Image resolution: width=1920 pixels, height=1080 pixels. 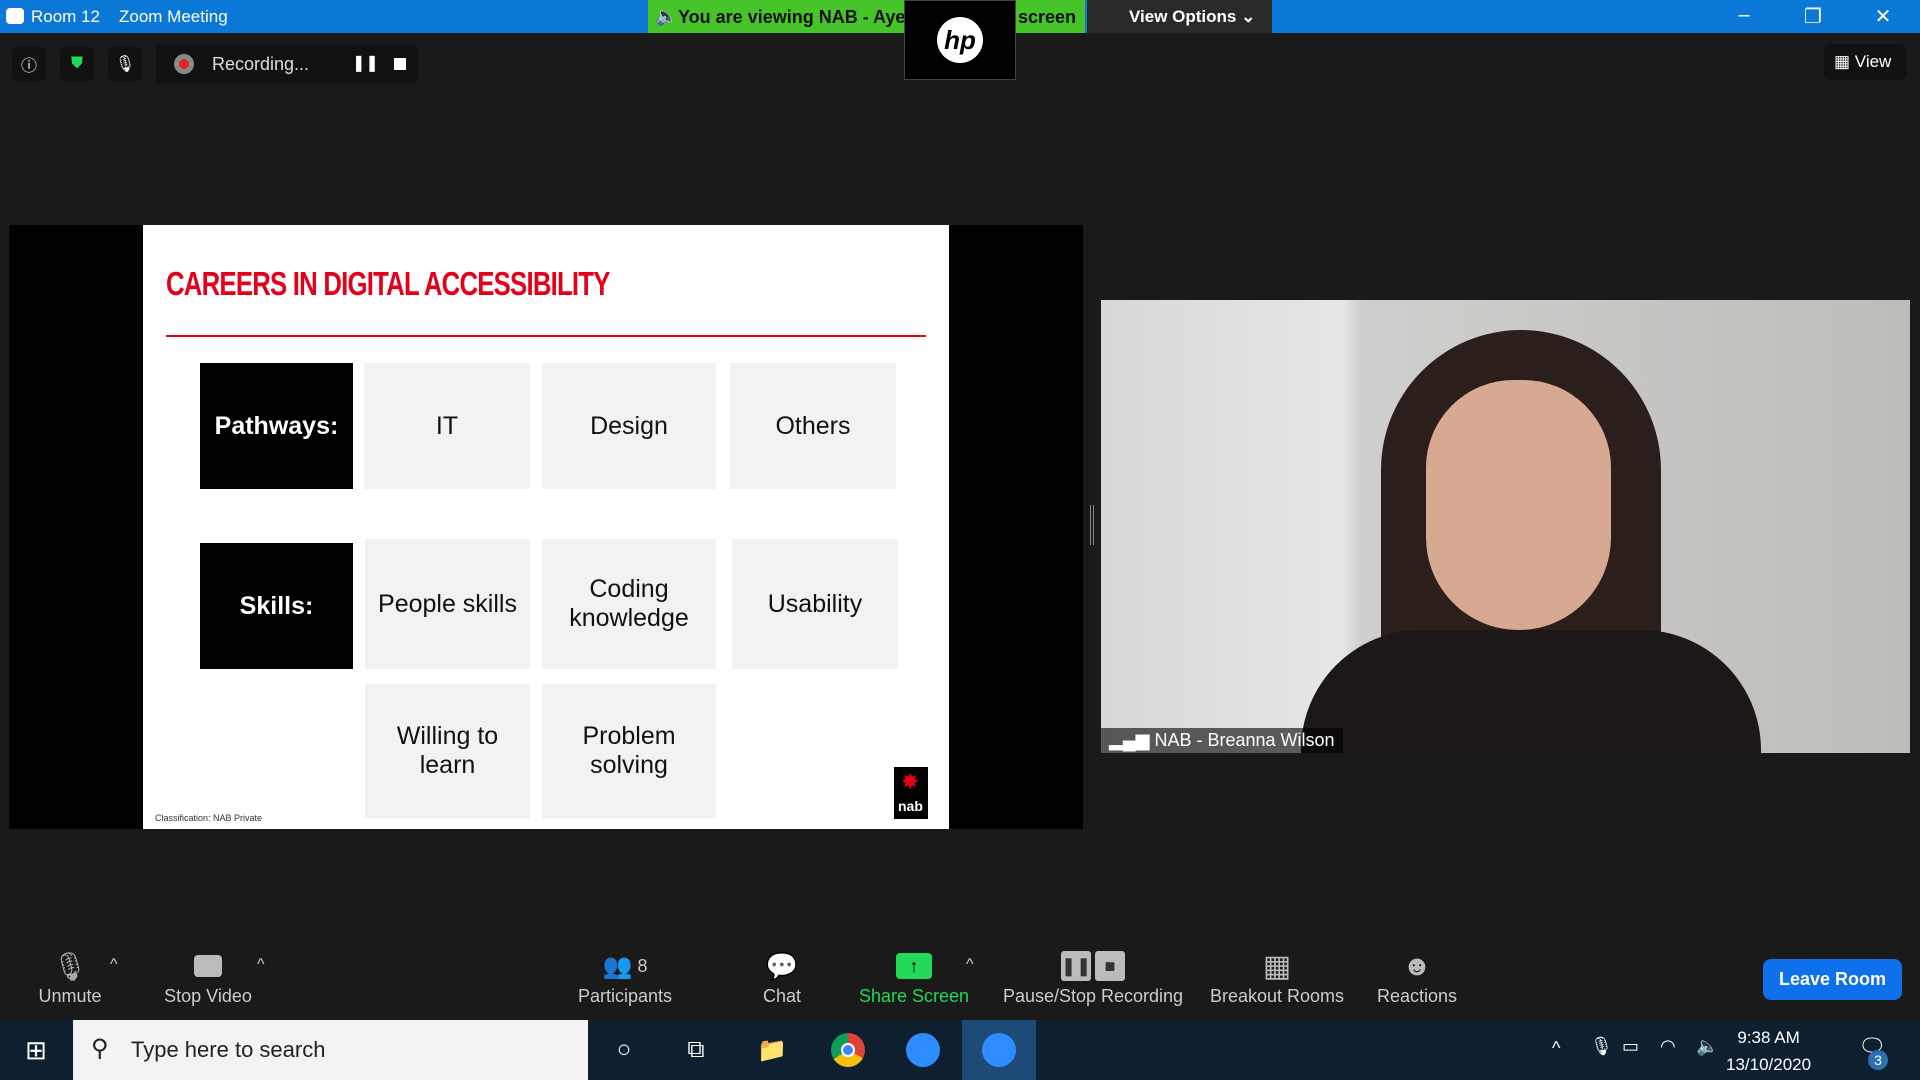 I want to click on view-button: ▦ View, so click(x=1865, y=62).